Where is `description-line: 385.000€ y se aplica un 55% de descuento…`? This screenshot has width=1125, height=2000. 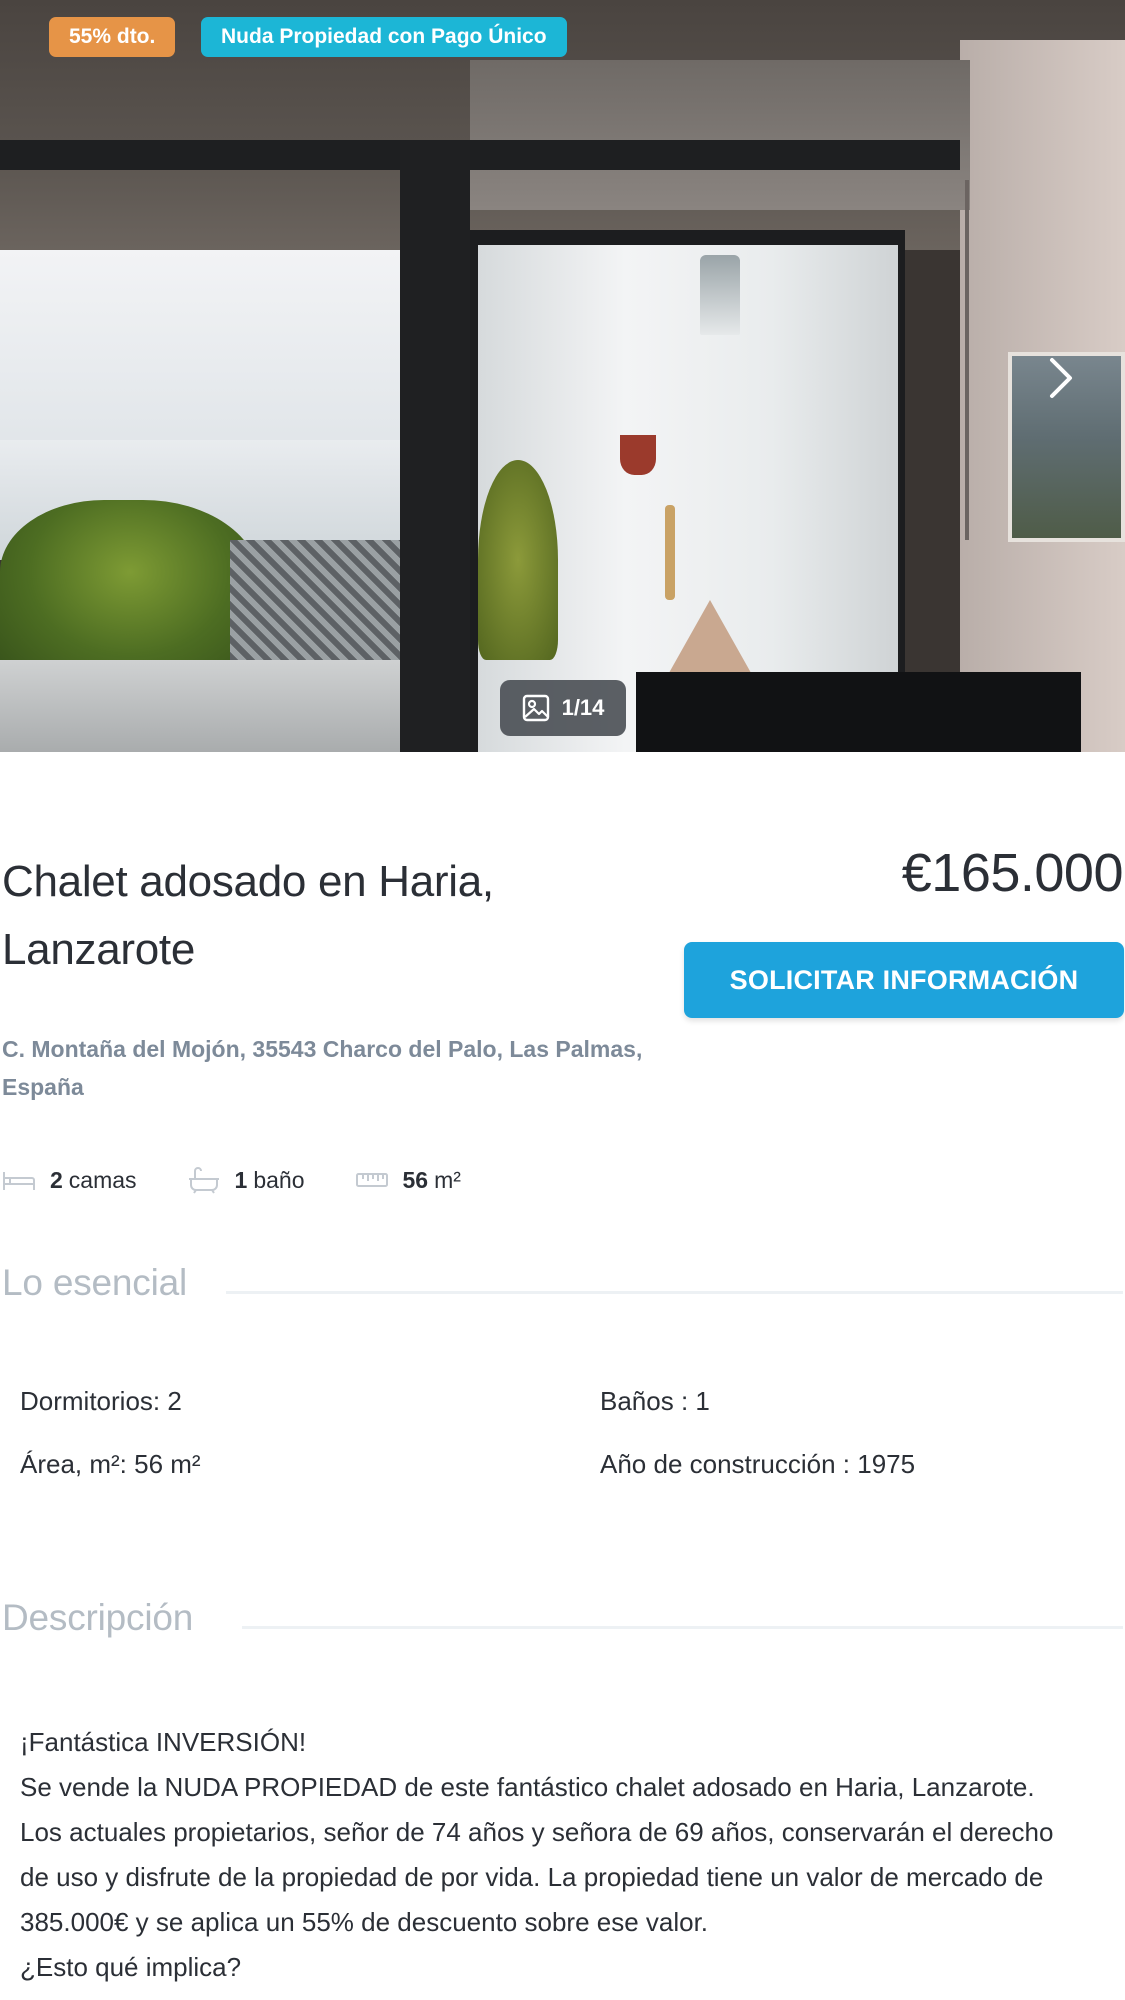 description-line: 385.000€ y se aplica un 55% de descuento… is located at coordinates (364, 1922).